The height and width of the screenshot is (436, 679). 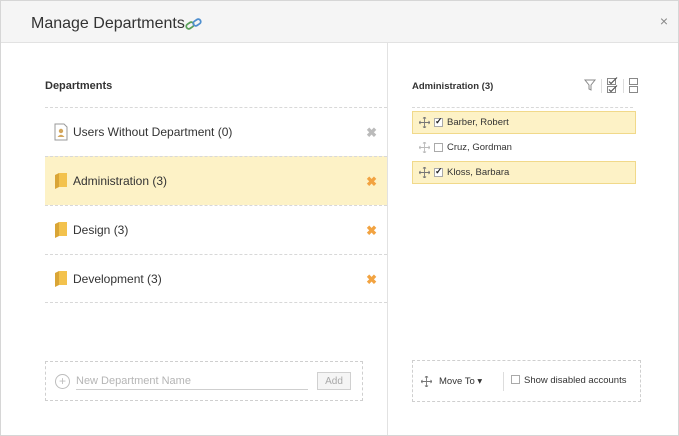 What do you see at coordinates (634, 85) in the screenshot?
I see `uncheck-all-icon` at bounding box center [634, 85].